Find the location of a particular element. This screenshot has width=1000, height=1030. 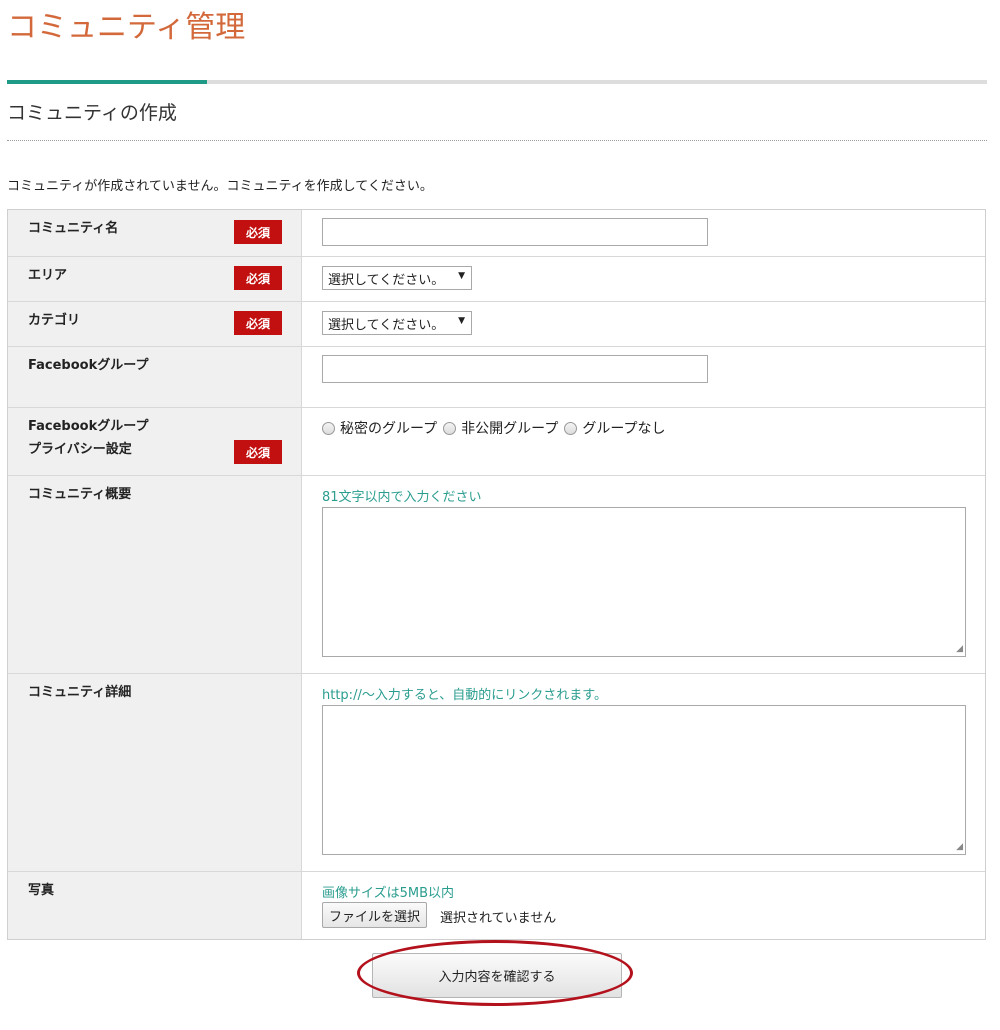

form-row-community-name: コミュニティ名 必須 is located at coordinates (496, 233).